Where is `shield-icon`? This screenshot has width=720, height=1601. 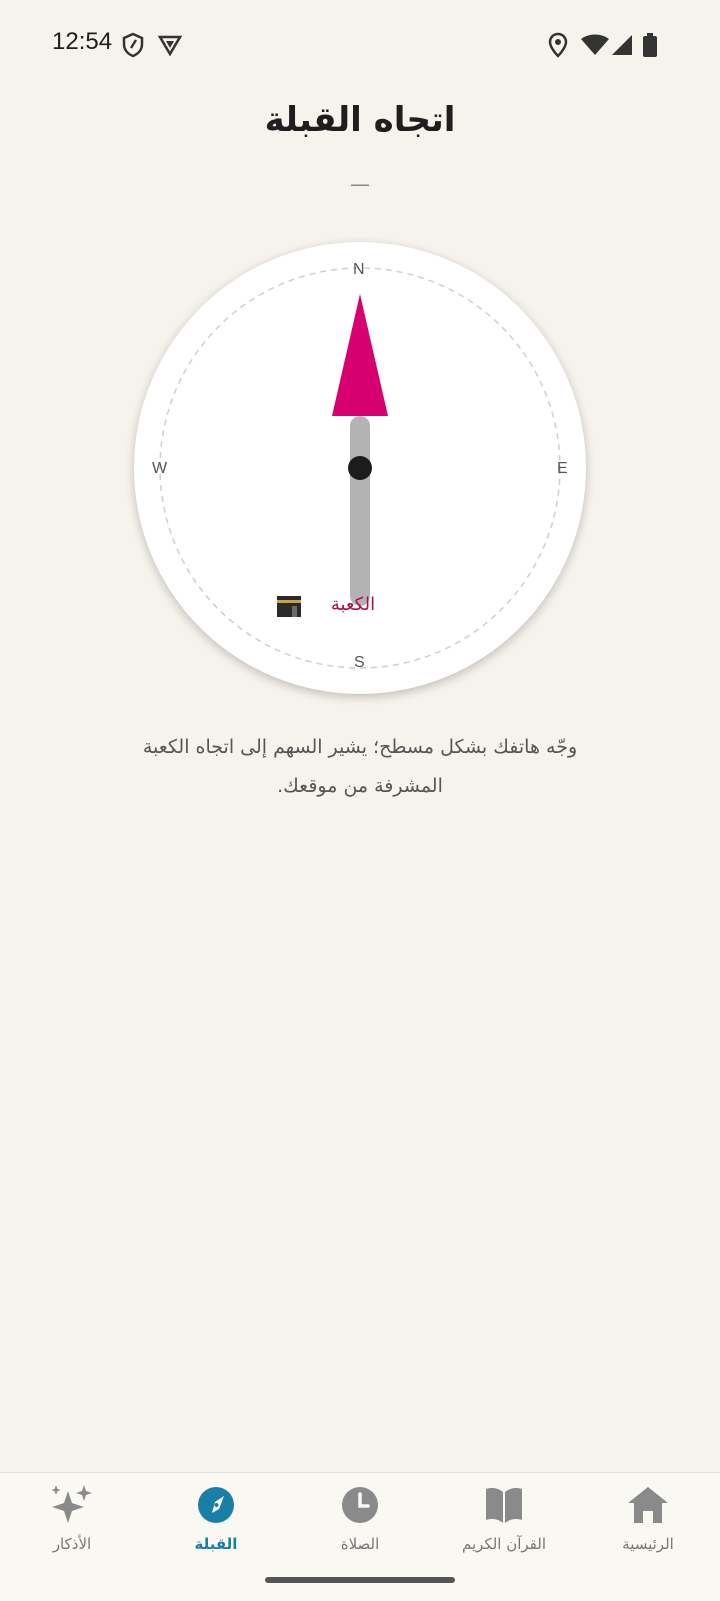 shield-icon is located at coordinates (133, 47).